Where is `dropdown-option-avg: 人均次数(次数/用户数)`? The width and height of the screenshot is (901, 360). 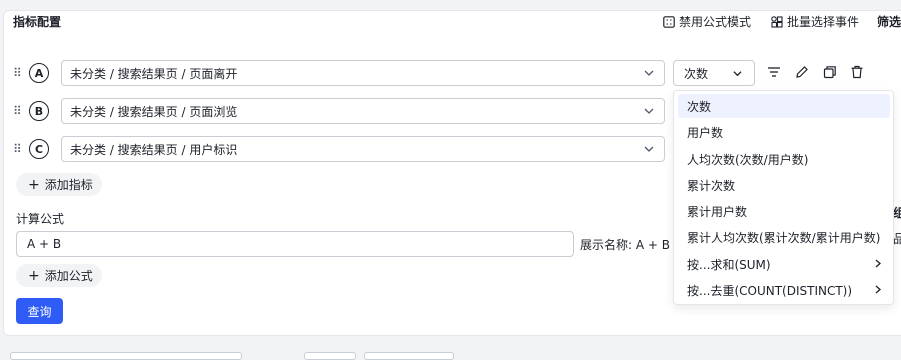 dropdown-option-avg: 人均次数(次数/用户数) is located at coordinates (784, 159).